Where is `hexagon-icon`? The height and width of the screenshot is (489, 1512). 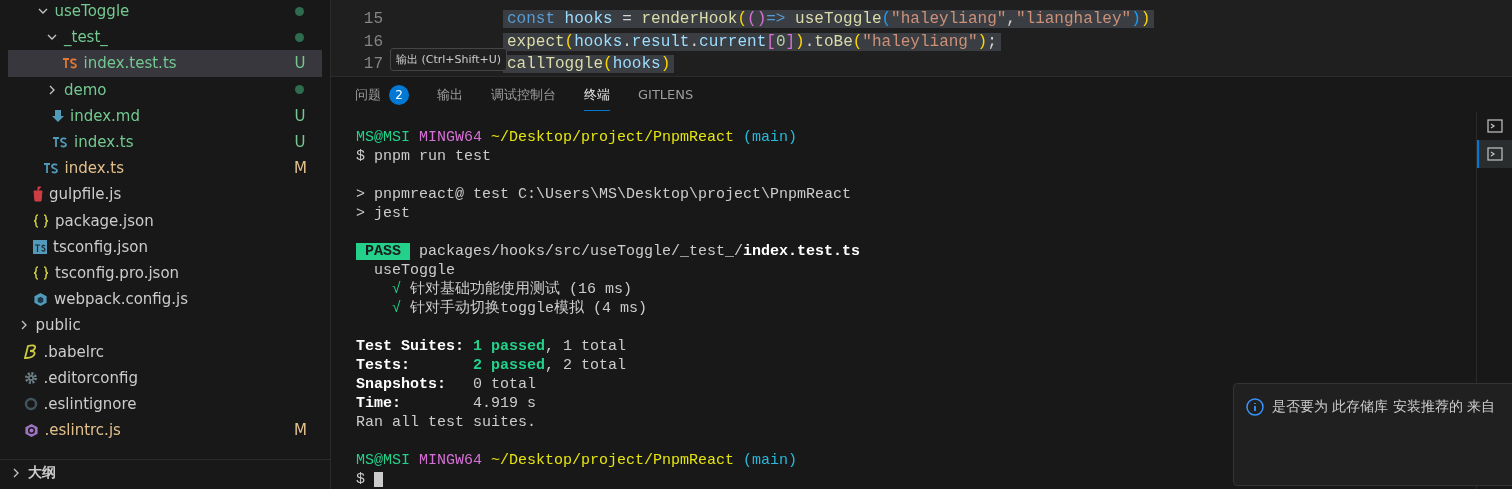 hexagon-icon is located at coordinates (31, 430).